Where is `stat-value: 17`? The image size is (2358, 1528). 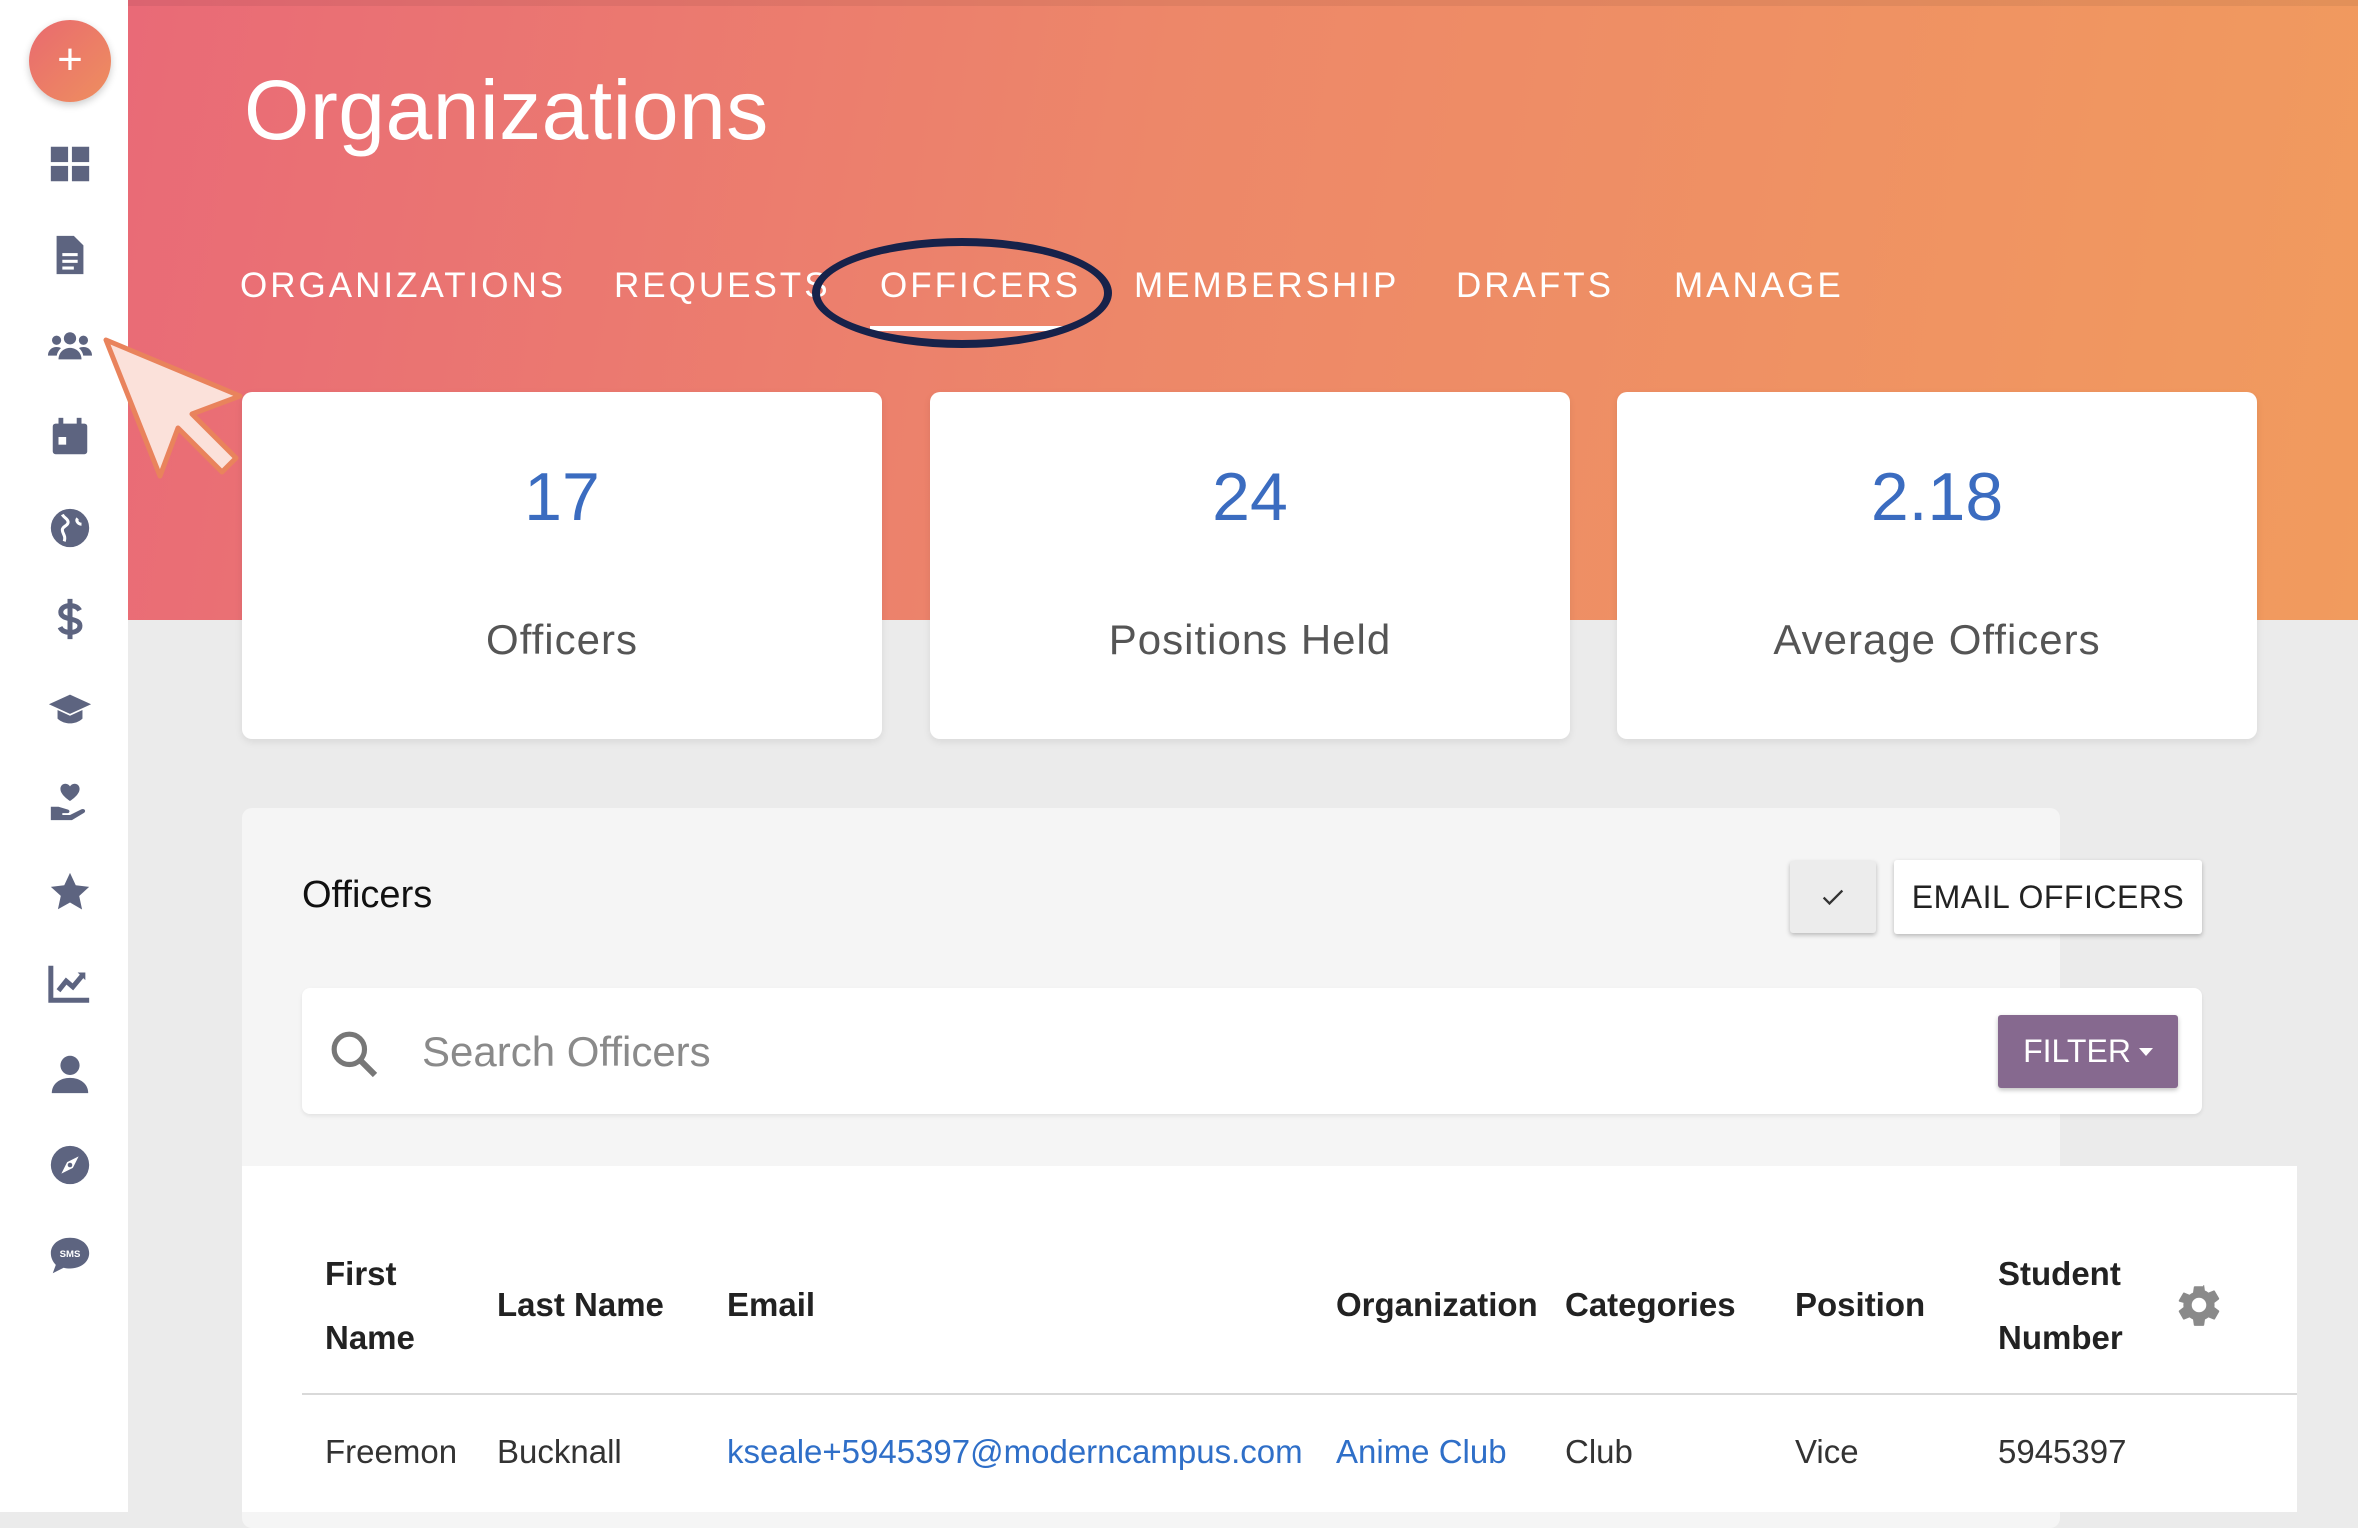 stat-value: 17 is located at coordinates (562, 497).